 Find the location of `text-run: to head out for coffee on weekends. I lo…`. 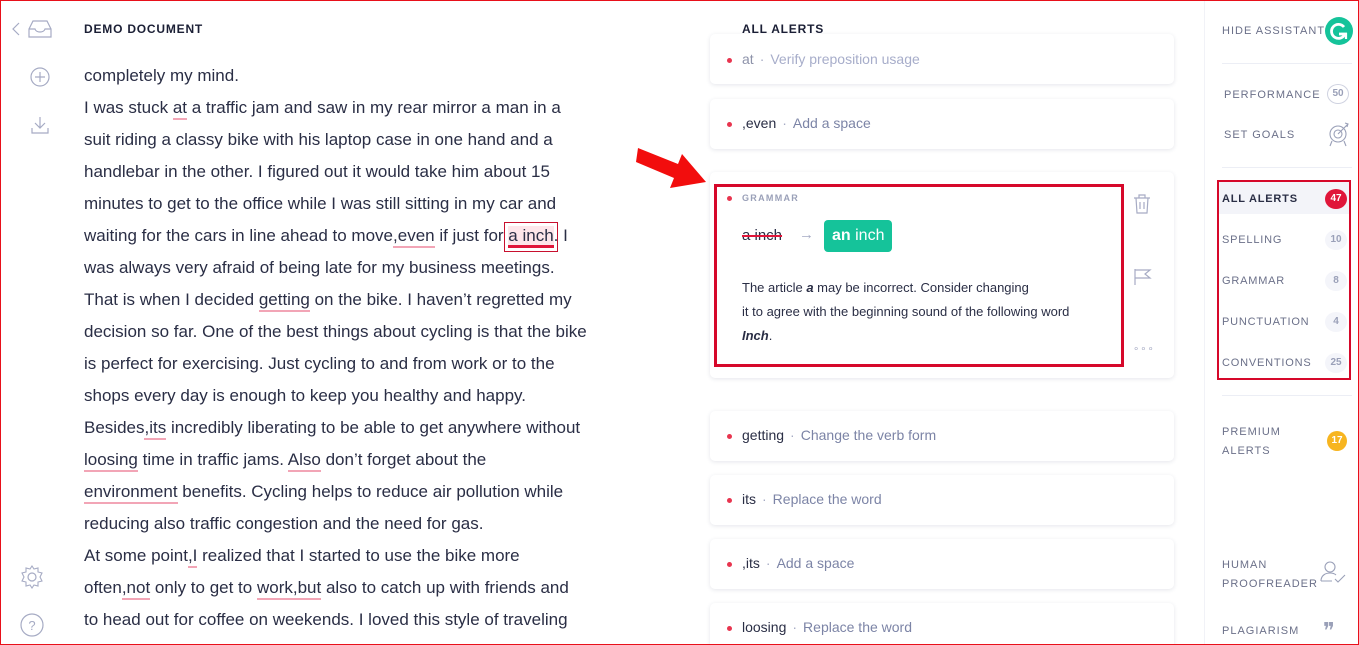

text-run: to head out for coffee on weekends. I lo… is located at coordinates (326, 619).